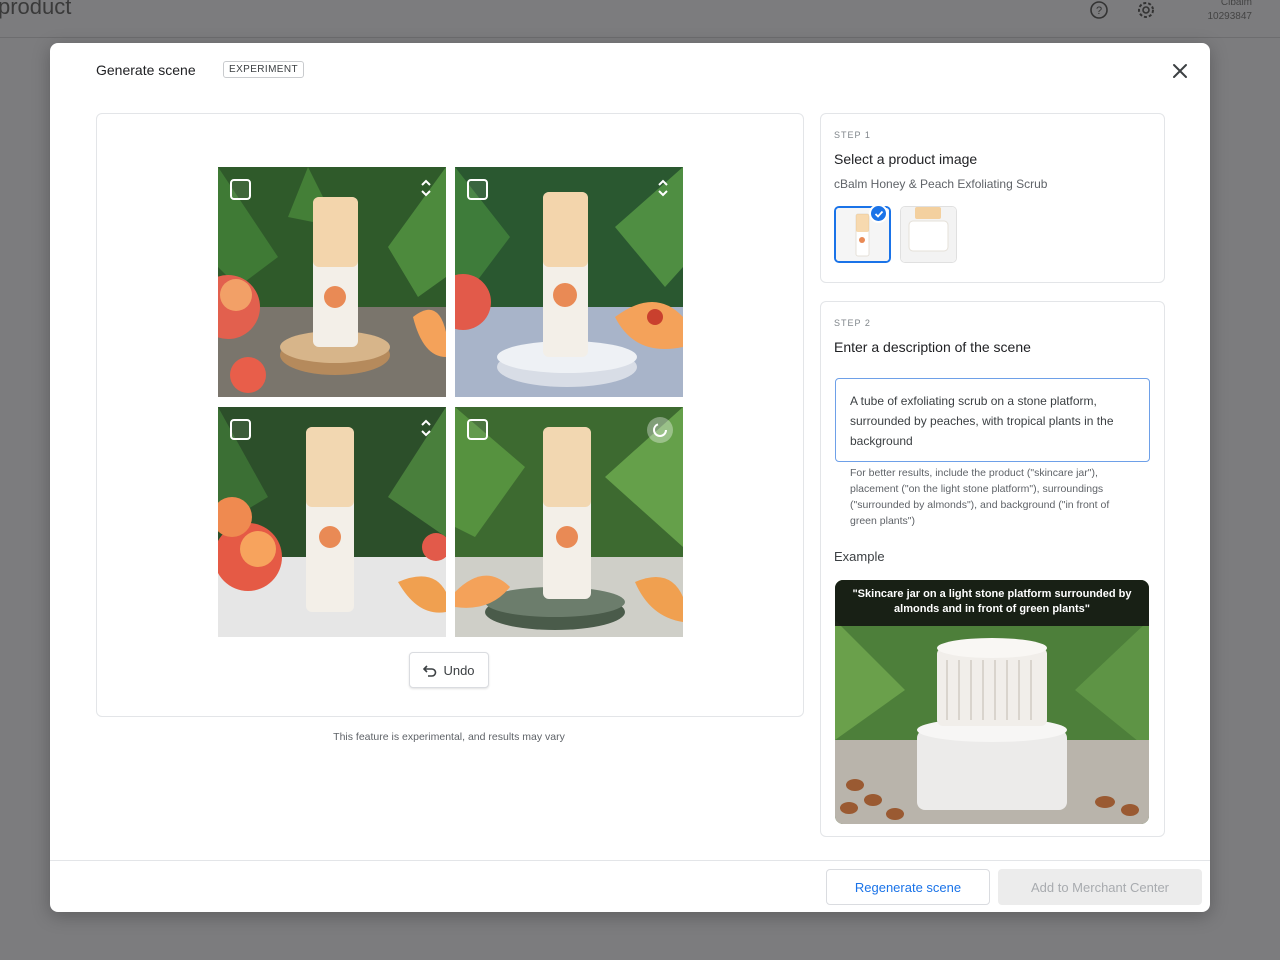 The image size is (1280, 960). Describe the element at coordinates (36, 9) in the screenshot. I see `background-page-title: product` at that location.